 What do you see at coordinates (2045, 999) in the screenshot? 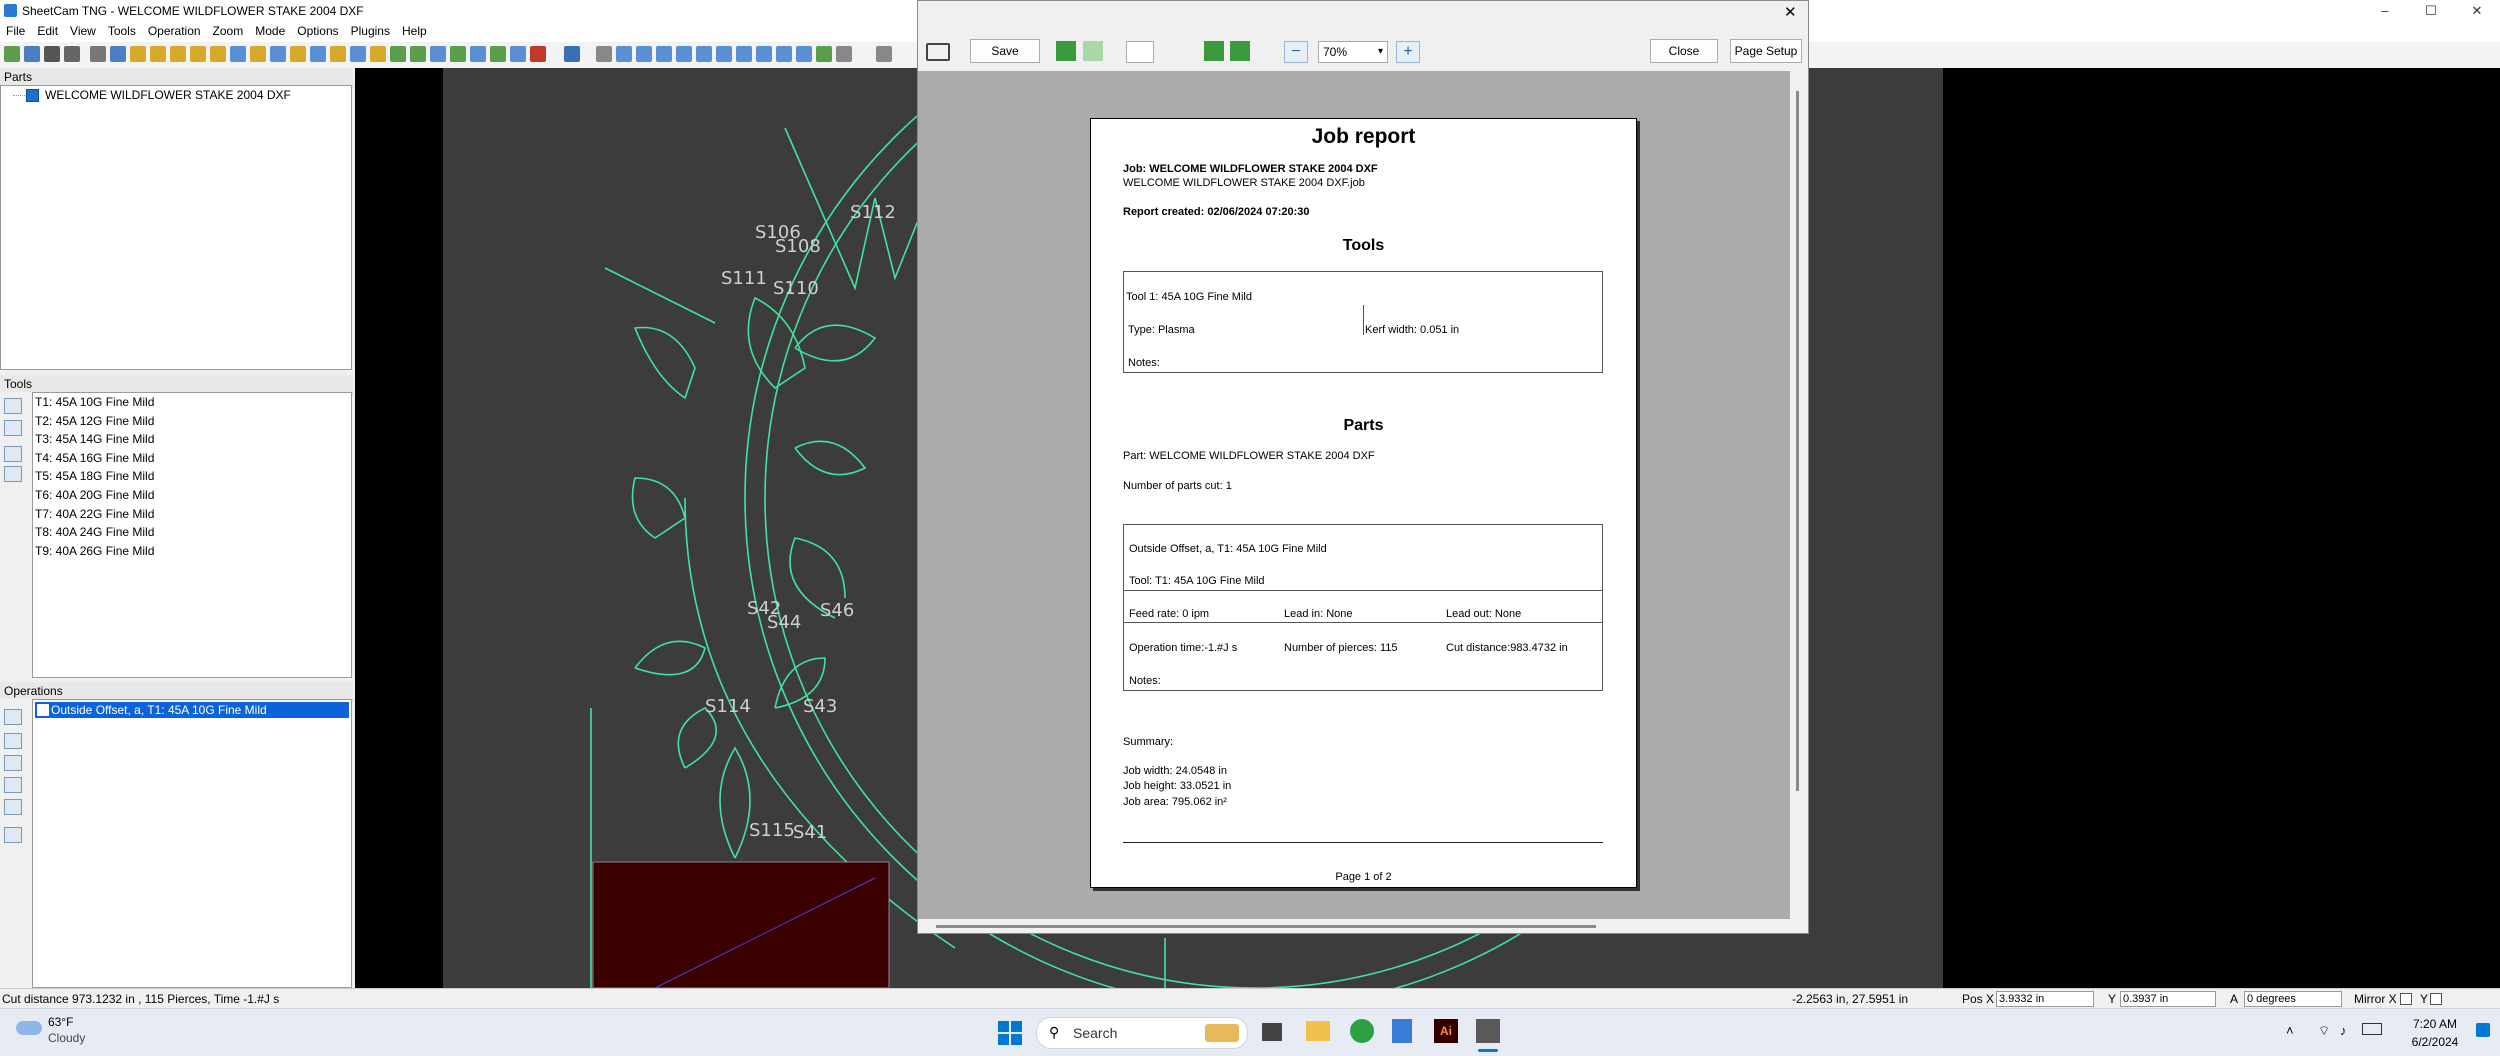
I see `pos-x-input: 3.9332 in` at bounding box center [2045, 999].